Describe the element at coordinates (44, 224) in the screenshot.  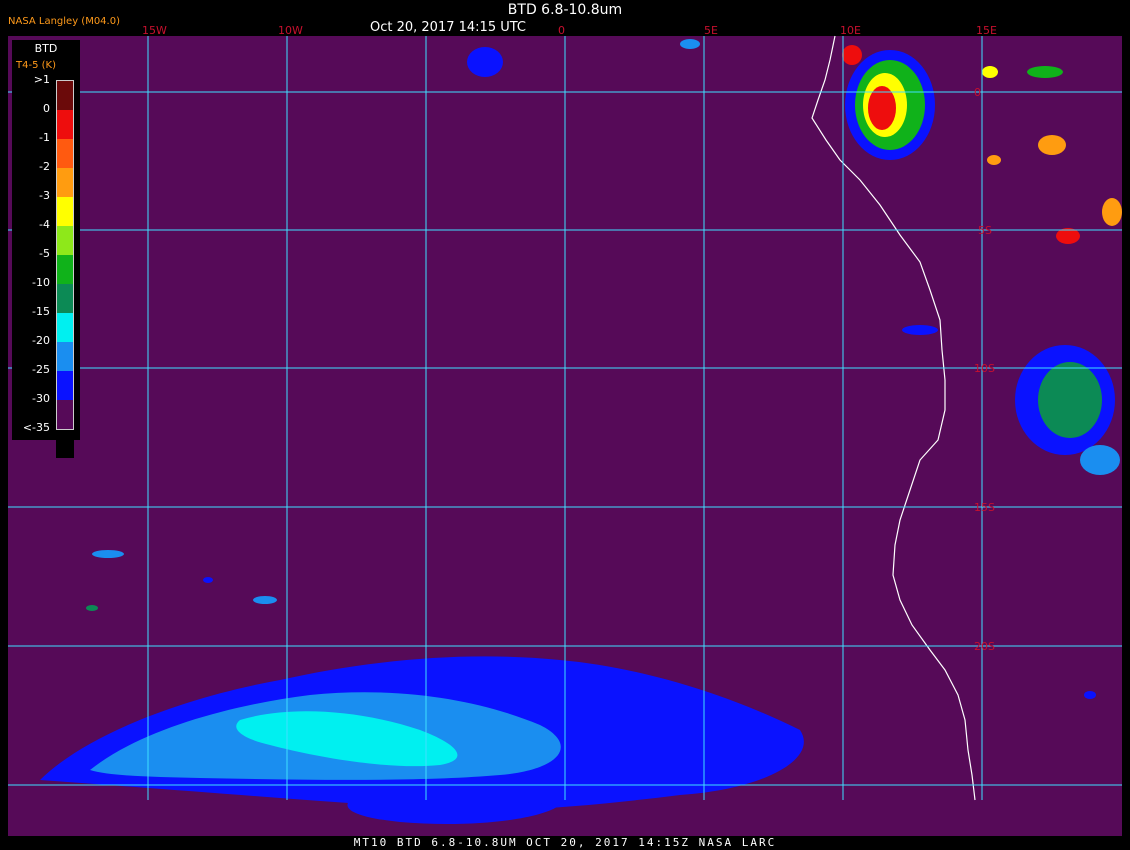
I see `legend-label: -4` at that location.